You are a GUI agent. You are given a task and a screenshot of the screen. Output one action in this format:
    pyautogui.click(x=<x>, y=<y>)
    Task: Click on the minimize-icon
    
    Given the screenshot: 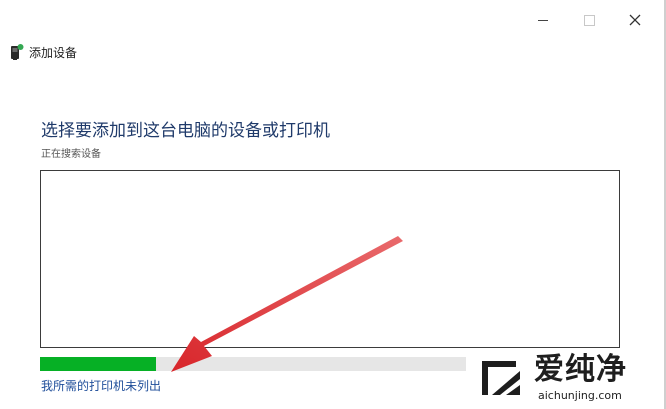 What is the action you would take?
    pyautogui.click(x=543, y=20)
    